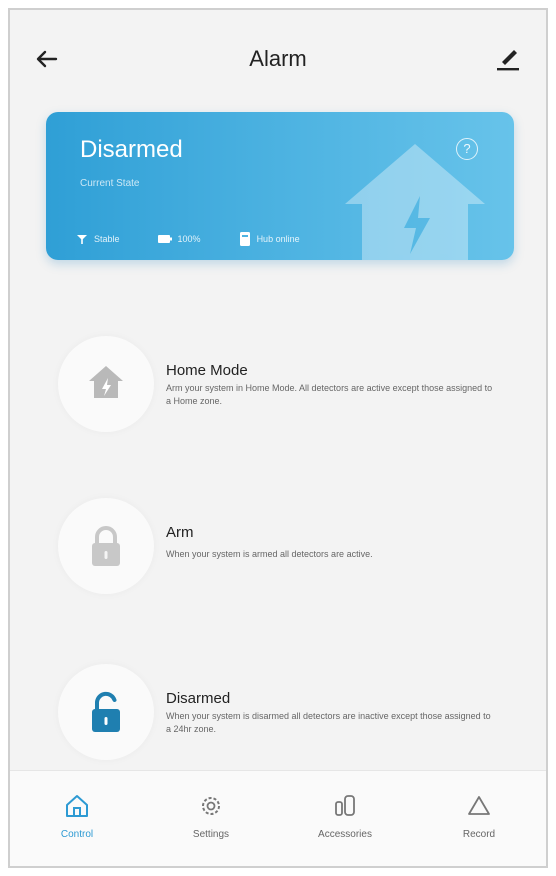 Image resolution: width=556 pixels, height=876 pixels. I want to click on signal-icon, so click(82, 239).